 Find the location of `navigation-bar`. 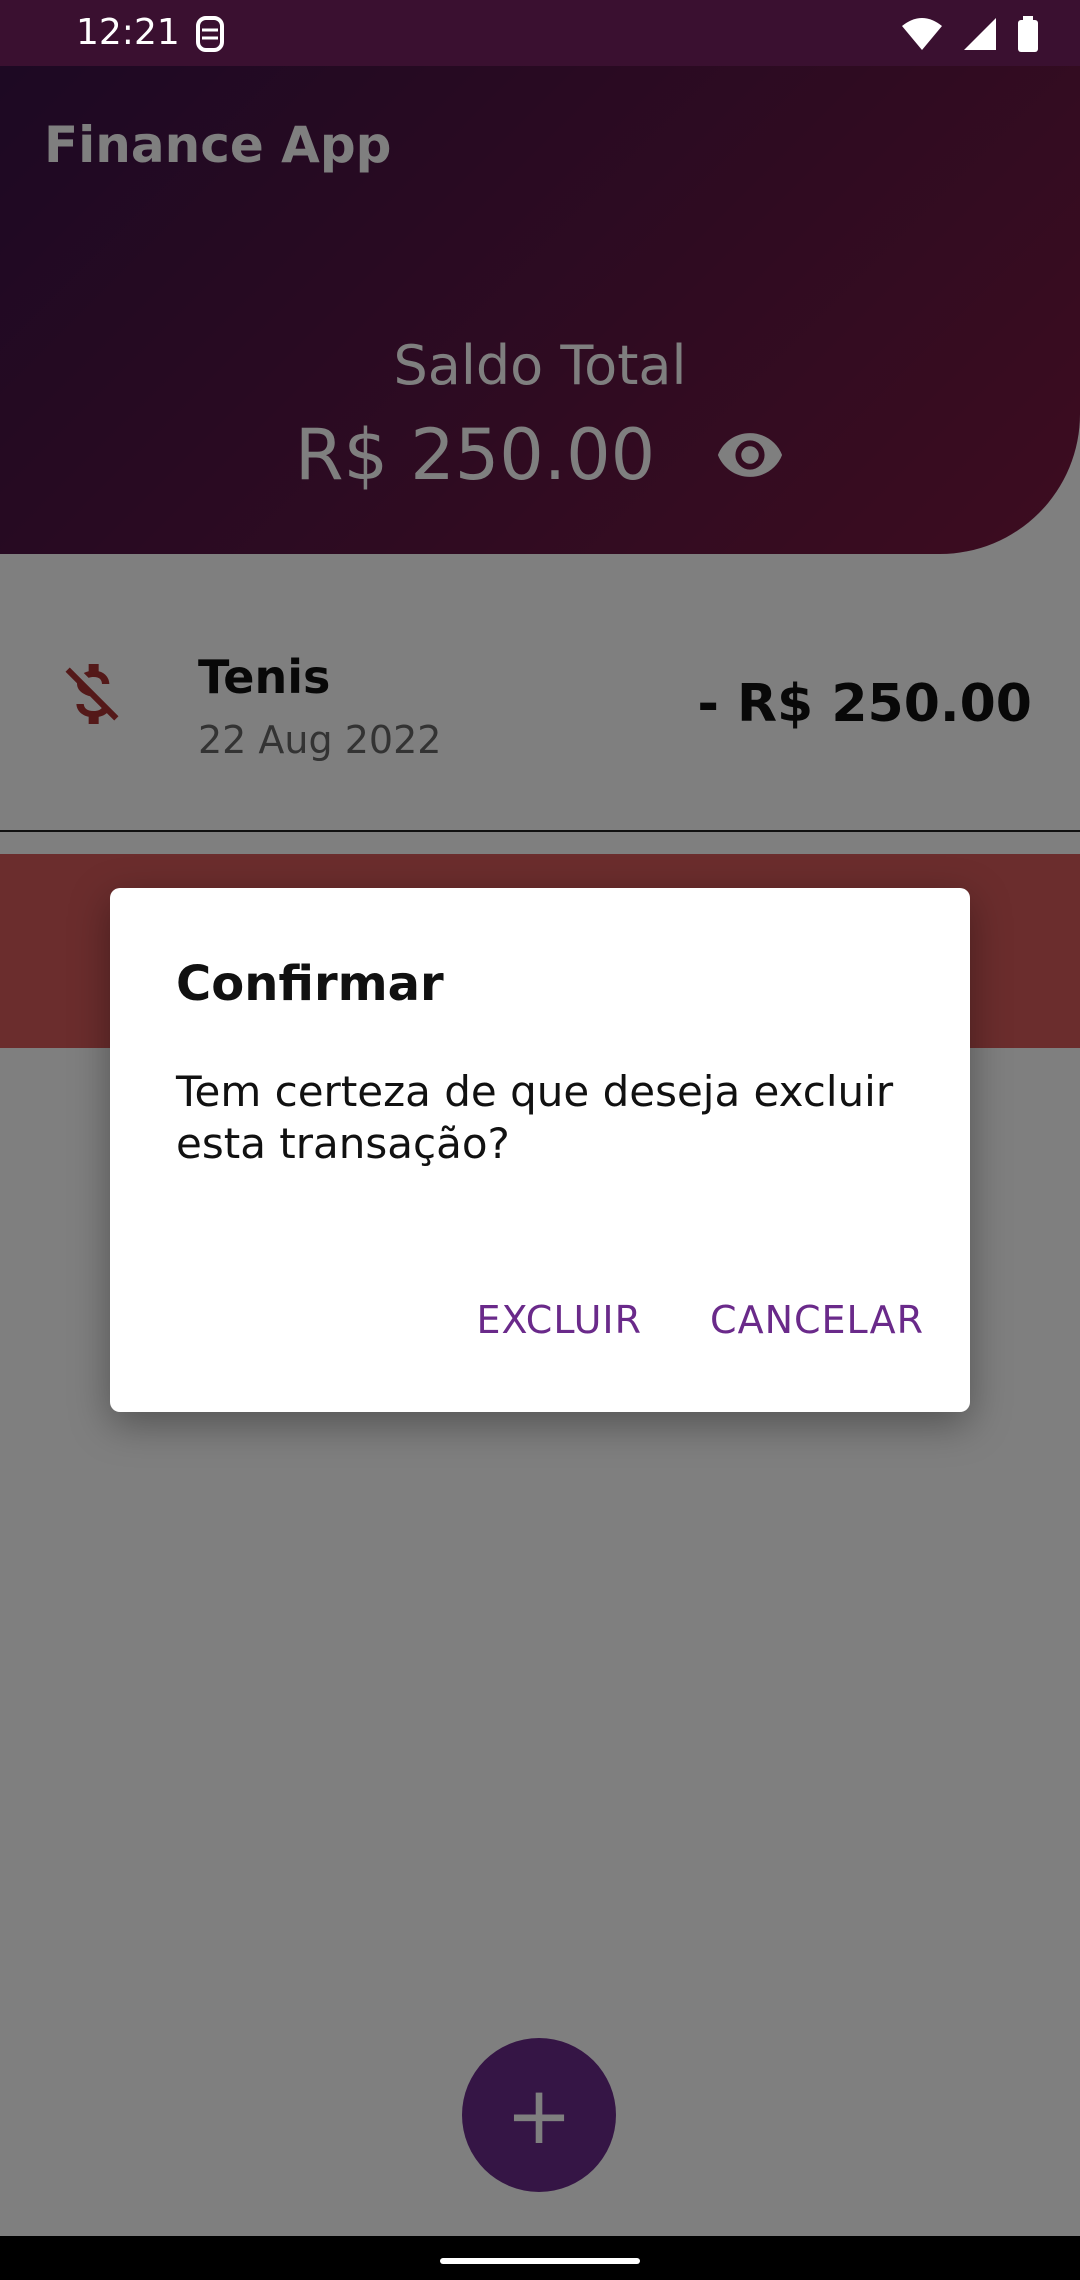

navigation-bar is located at coordinates (540, 2258).